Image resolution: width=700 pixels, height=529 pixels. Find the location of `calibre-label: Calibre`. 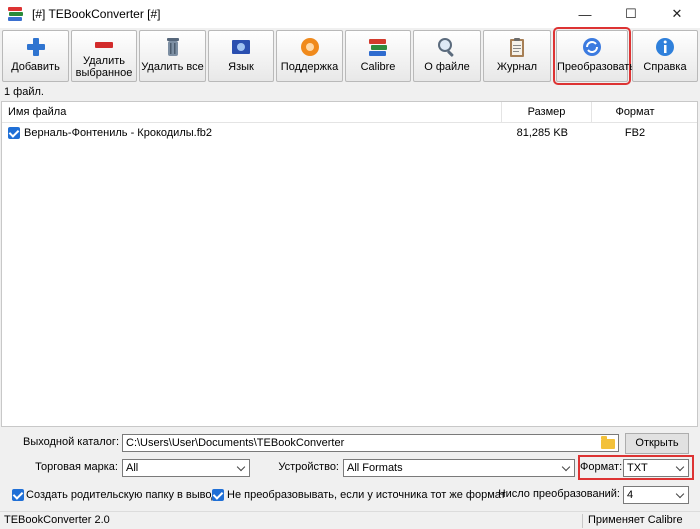

calibre-label: Calibre is located at coordinates (378, 67).